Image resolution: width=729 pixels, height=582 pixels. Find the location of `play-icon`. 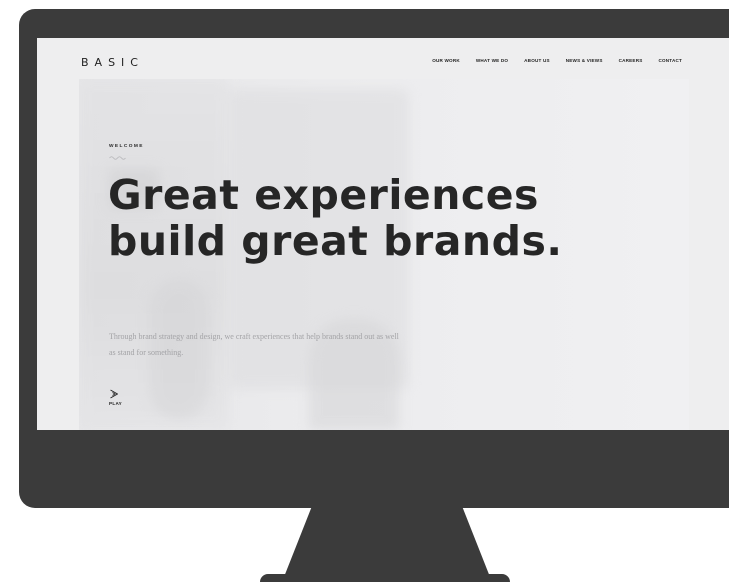

play-icon is located at coordinates (114, 394).